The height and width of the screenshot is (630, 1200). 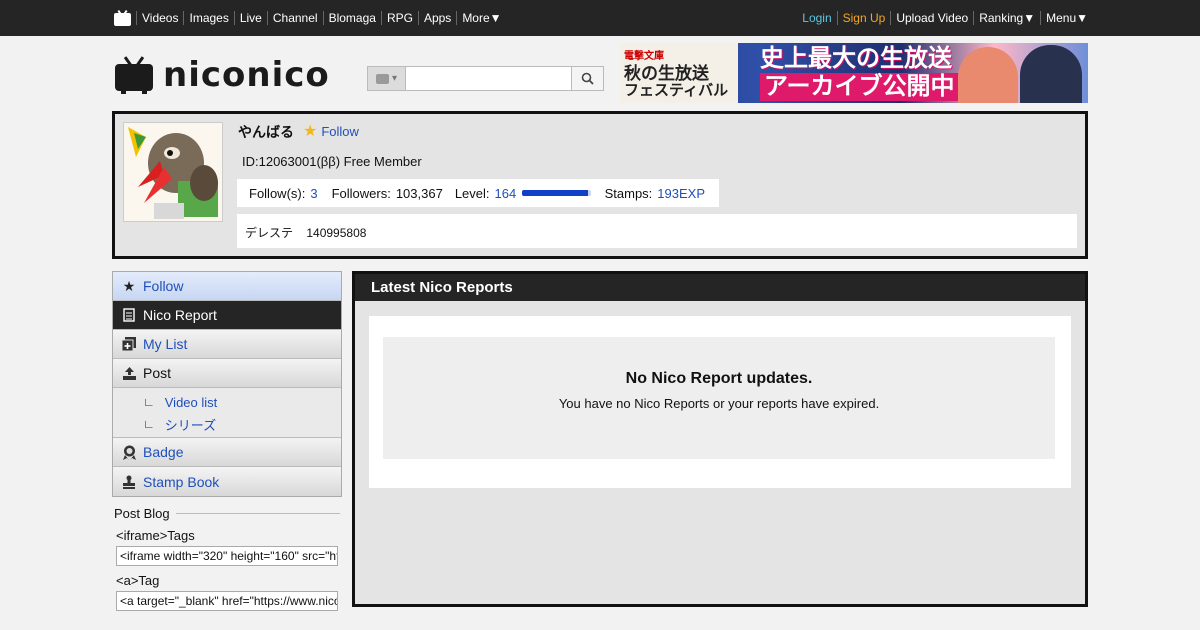 I want to click on user-id-line: ID:12063001(ββ) Free Member, so click(x=332, y=161).